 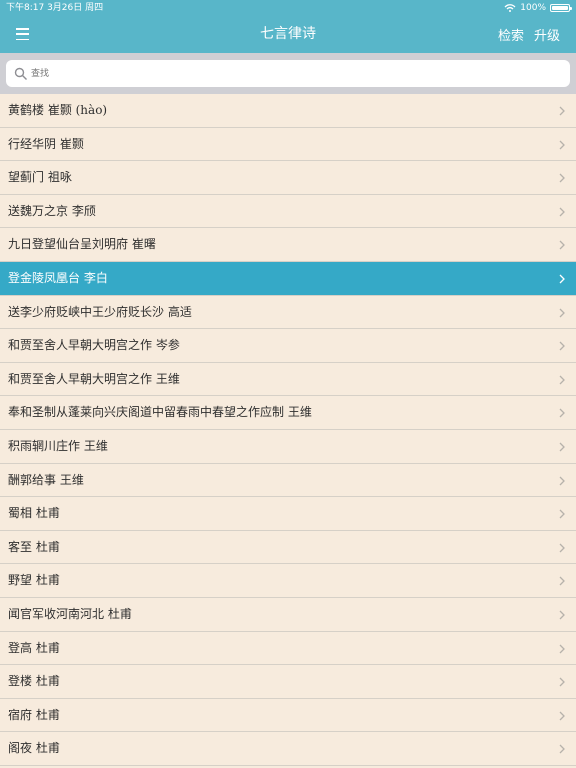 What do you see at coordinates (288, 346) in the screenshot?
I see `list-item: 和贾至舍人早朝大明宫之作 岑参` at bounding box center [288, 346].